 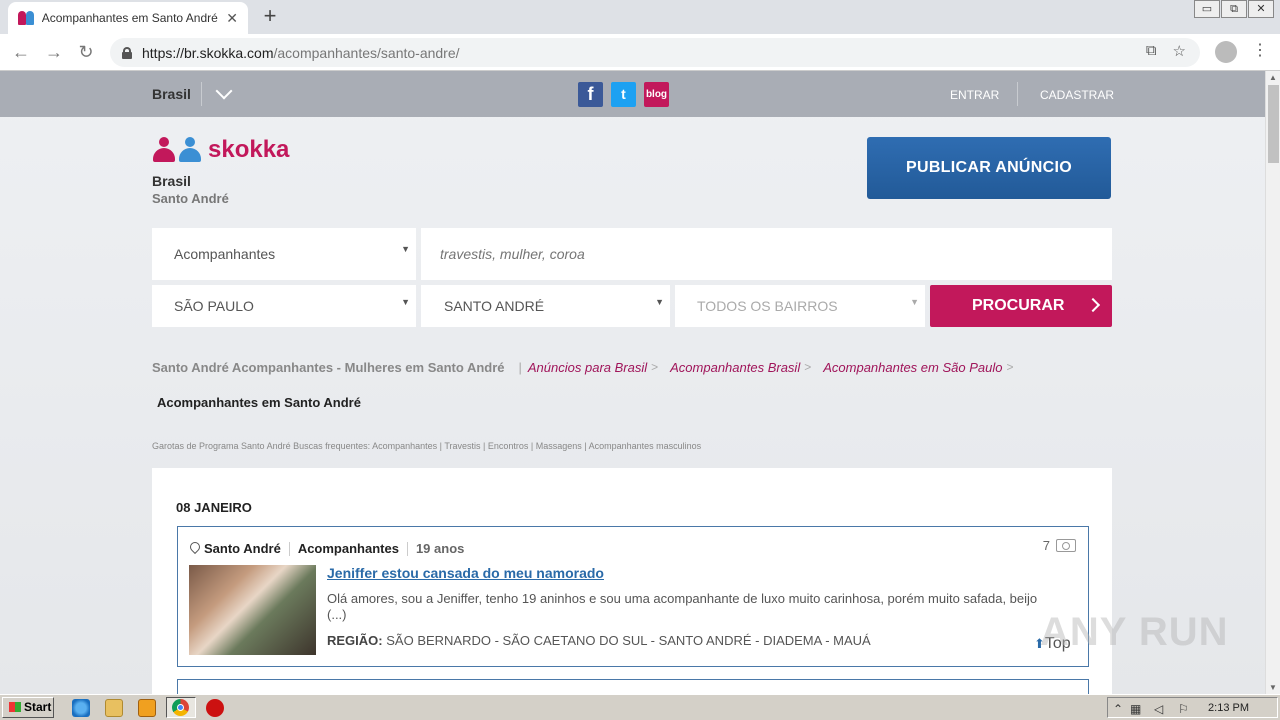 I want to click on district-select-value: TODOS OS BAIRROS, so click(x=767, y=306).